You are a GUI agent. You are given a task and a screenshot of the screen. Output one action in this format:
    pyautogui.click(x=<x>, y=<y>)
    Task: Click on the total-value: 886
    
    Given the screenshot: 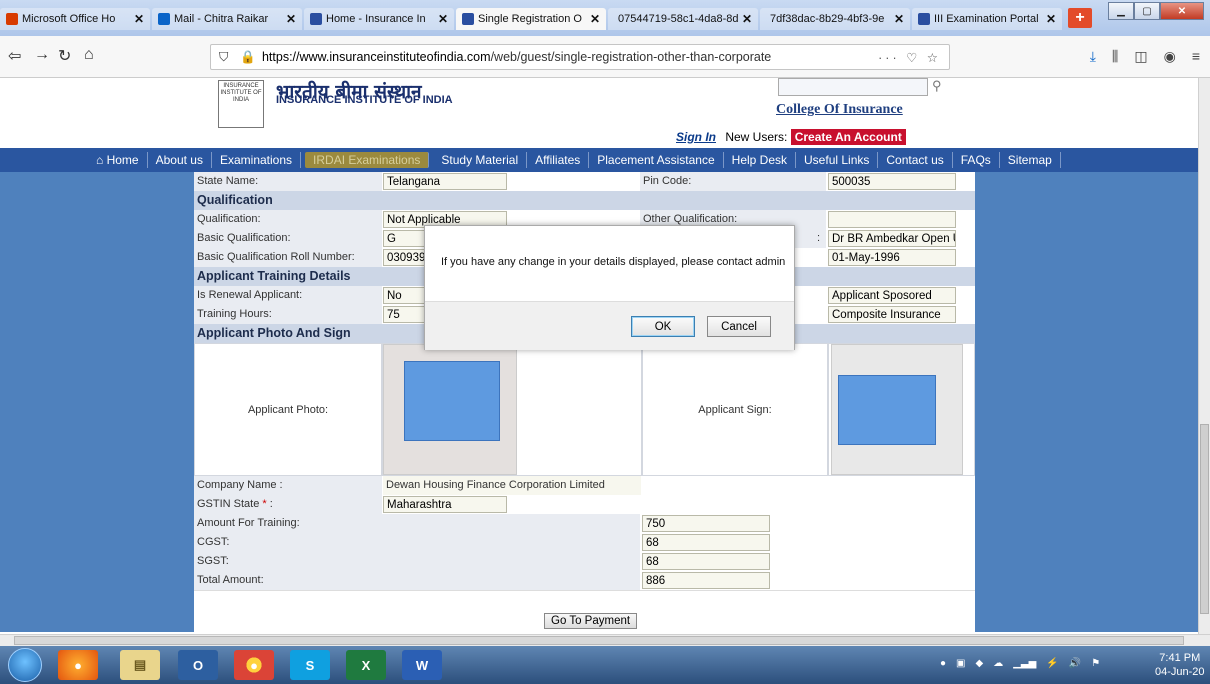 What is the action you would take?
    pyautogui.click(x=706, y=580)
    